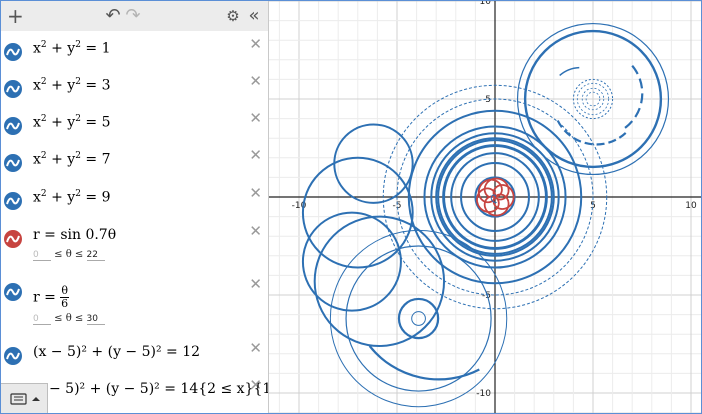 Image resolution: width=702 pixels, height=414 pixels. What do you see at coordinates (254, 16) in the screenshot?
I see `collapse-list-button: «` at bounding box center [254, 16].